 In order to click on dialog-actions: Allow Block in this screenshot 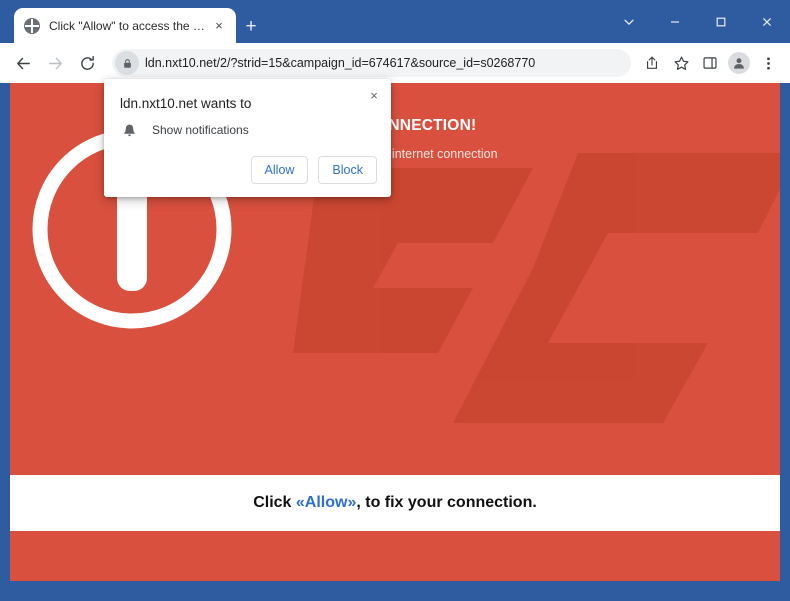, I will do `click(313, 170)`.